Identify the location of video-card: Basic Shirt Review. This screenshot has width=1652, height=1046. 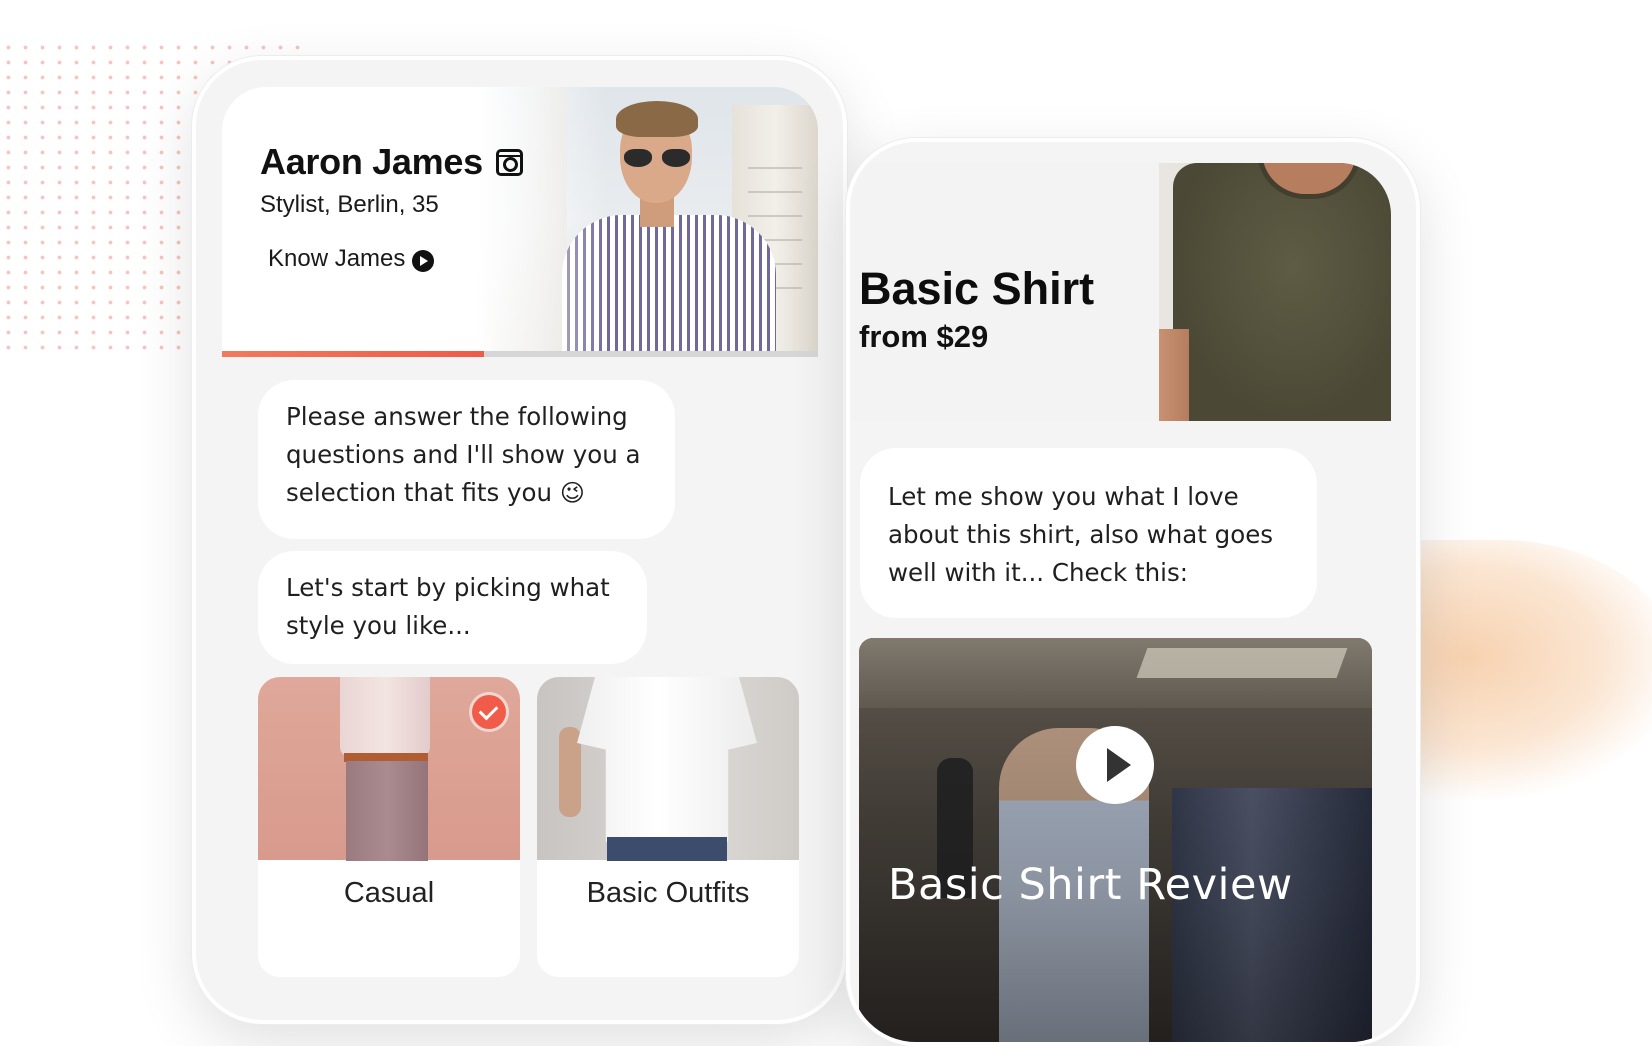
(1115, 840).